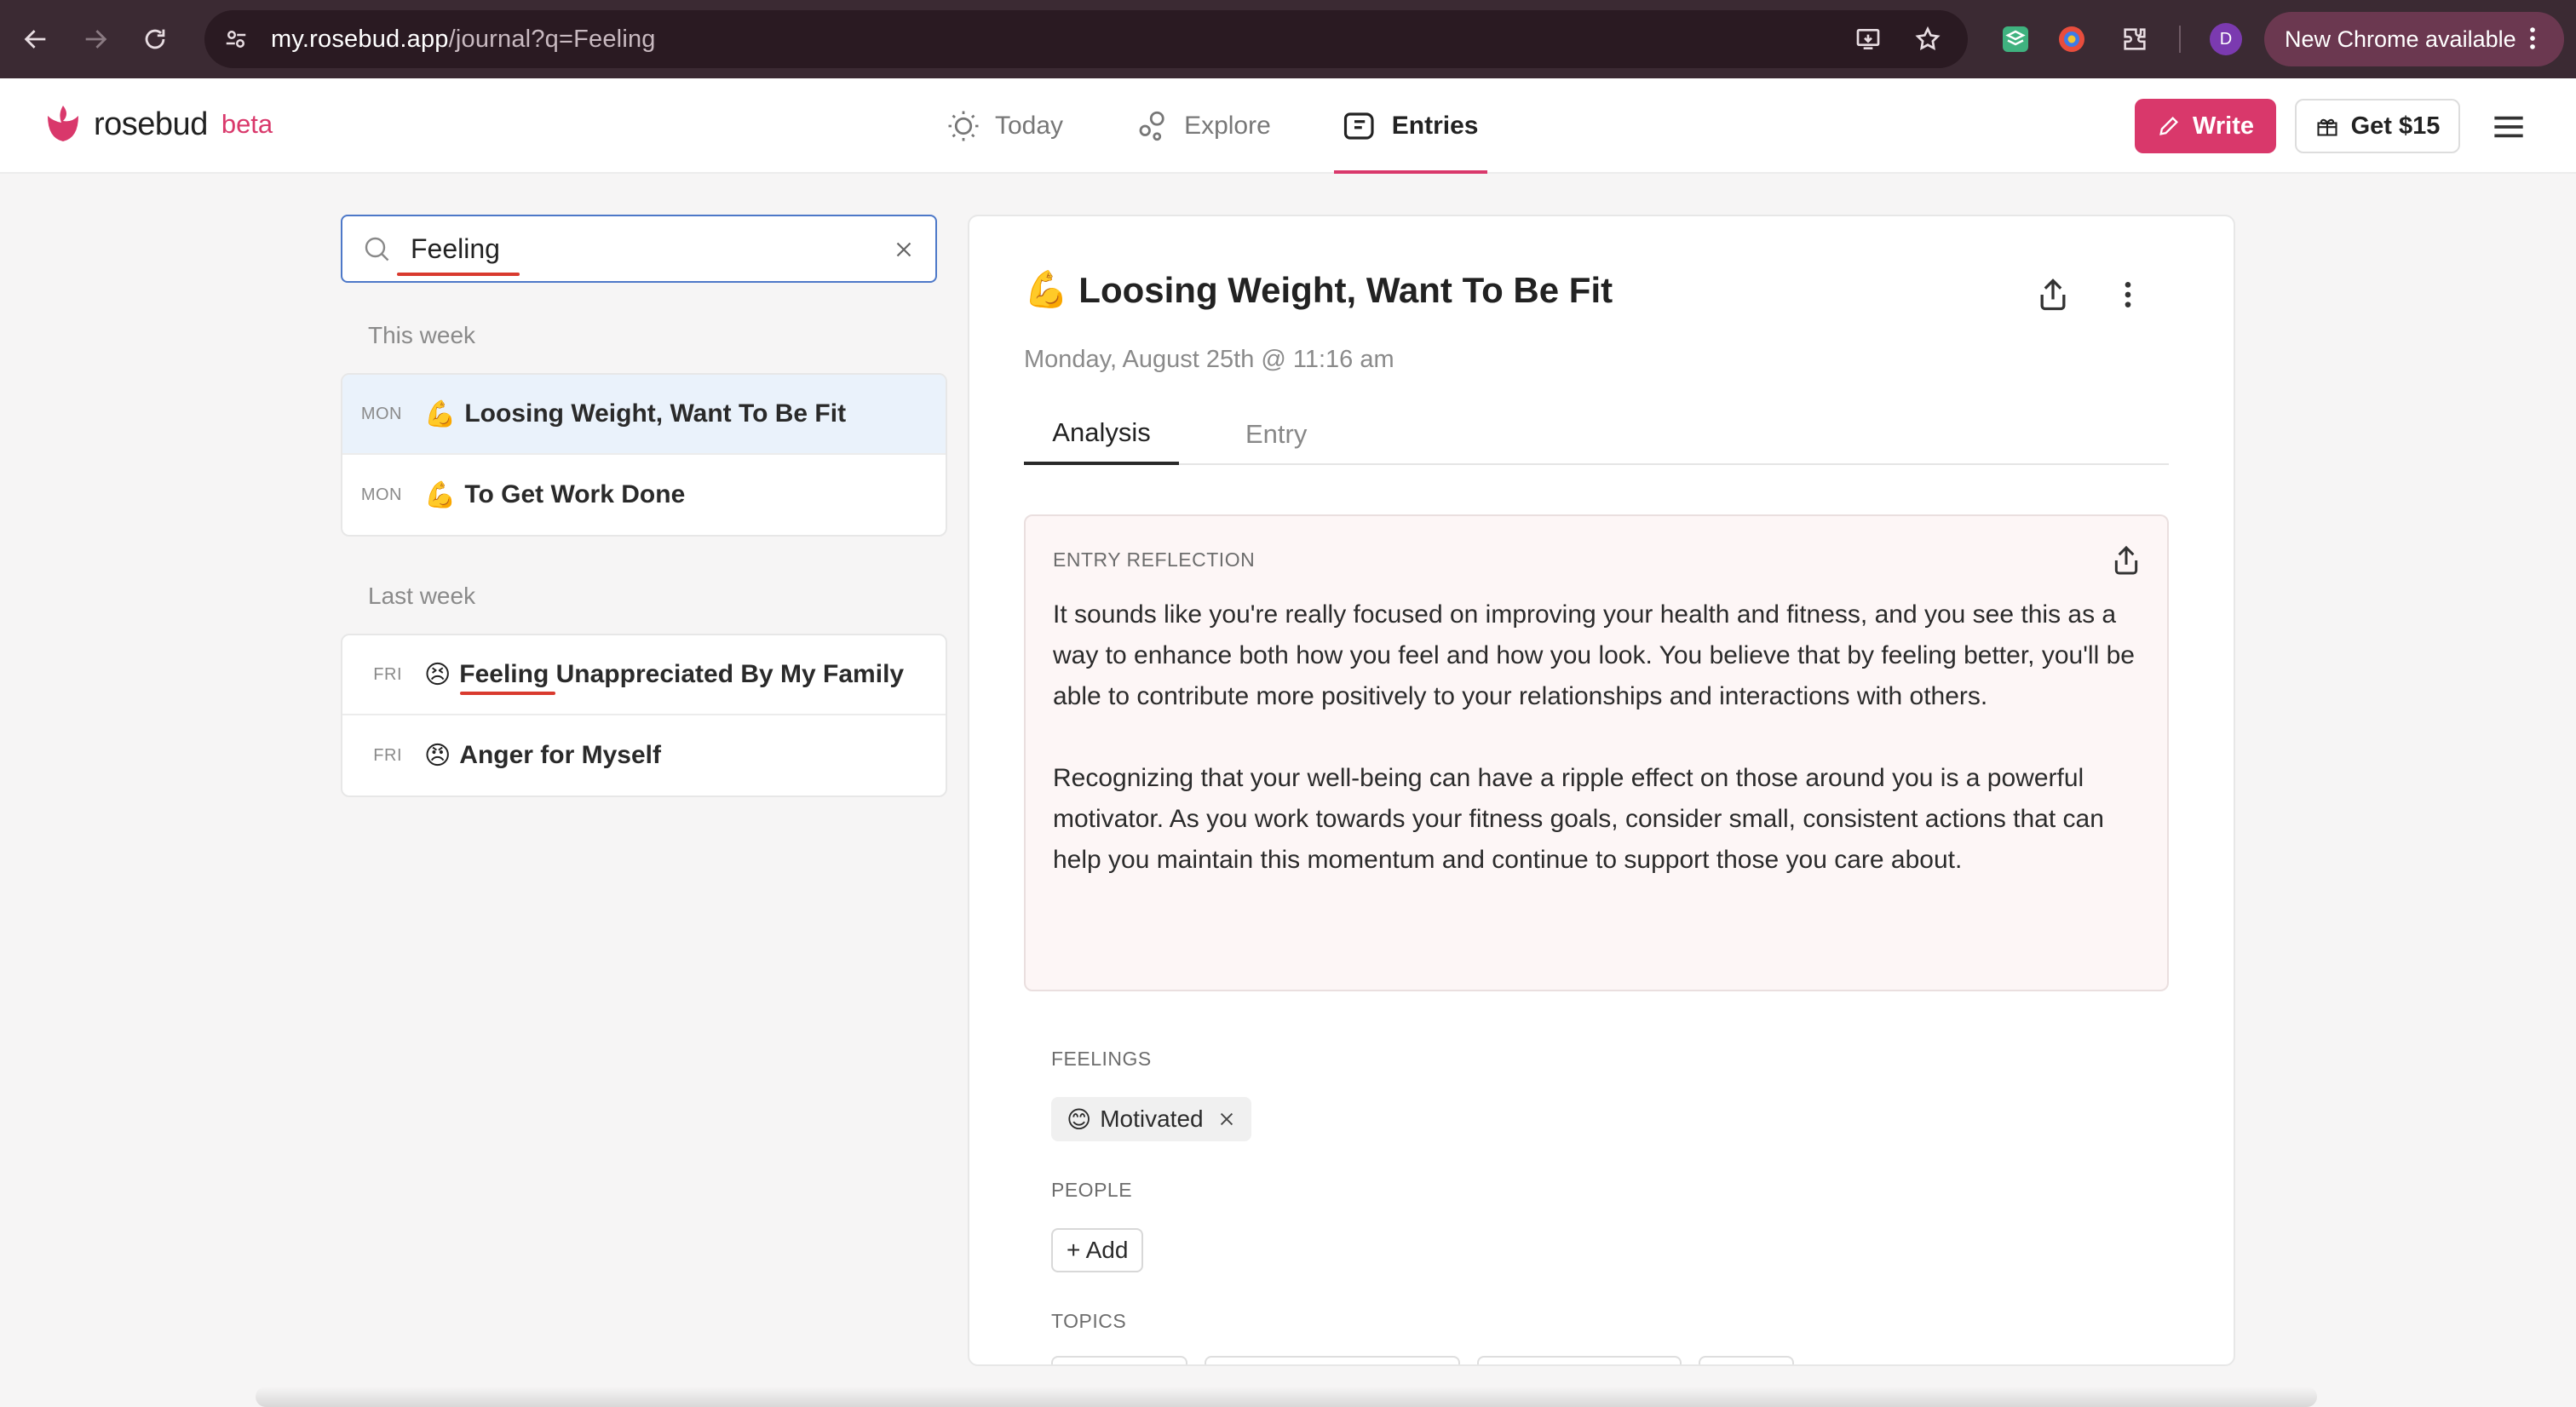  I want to click on url-host: my.rosebud.app, so click(360, 39).